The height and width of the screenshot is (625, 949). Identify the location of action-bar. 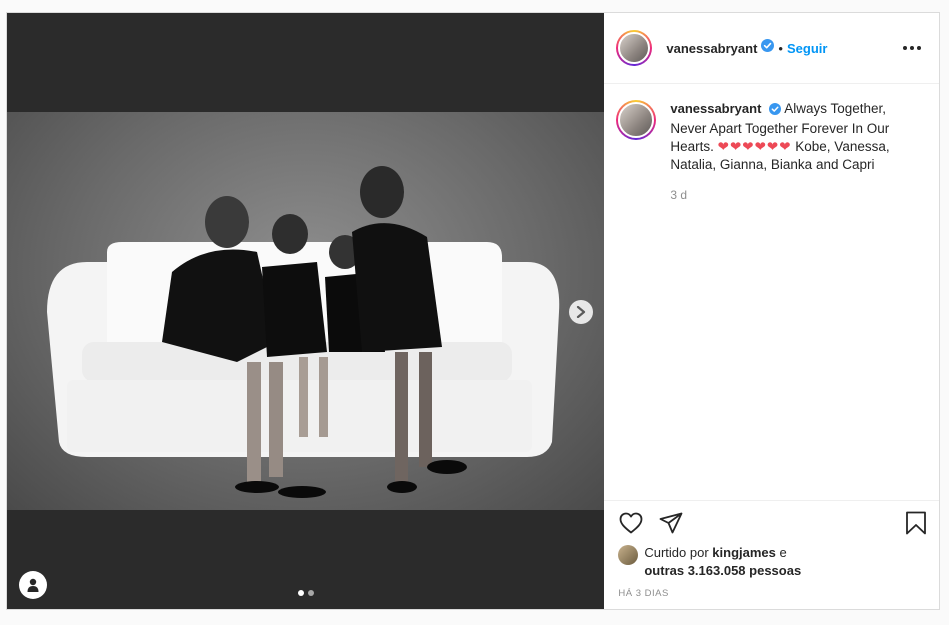
(771, 522).